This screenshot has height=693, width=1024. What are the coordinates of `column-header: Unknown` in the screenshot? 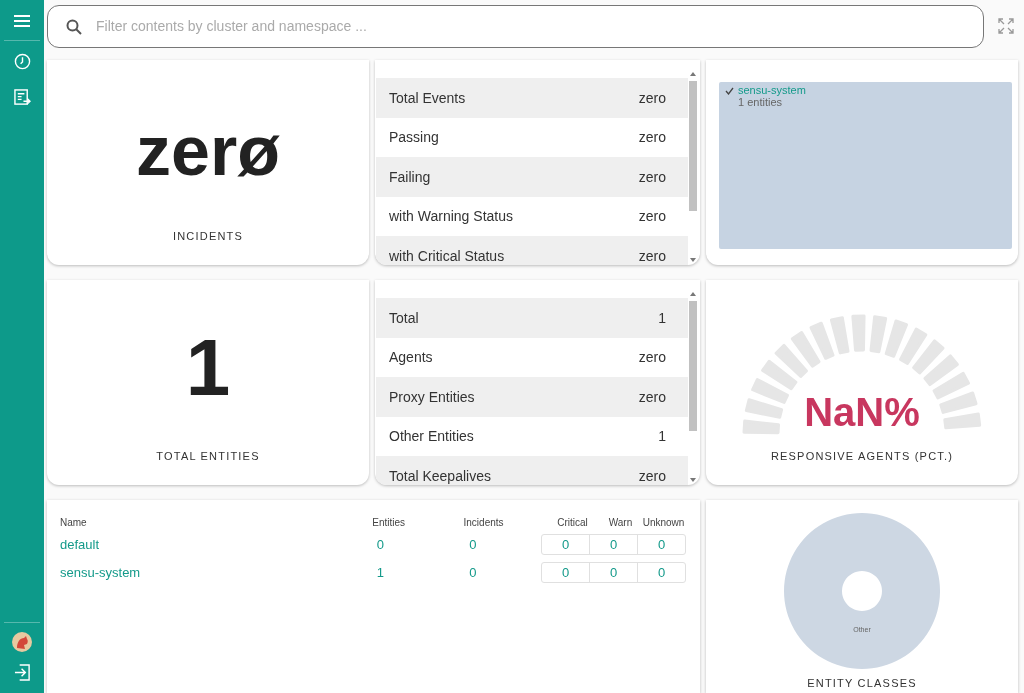 It's located at (663, 522).